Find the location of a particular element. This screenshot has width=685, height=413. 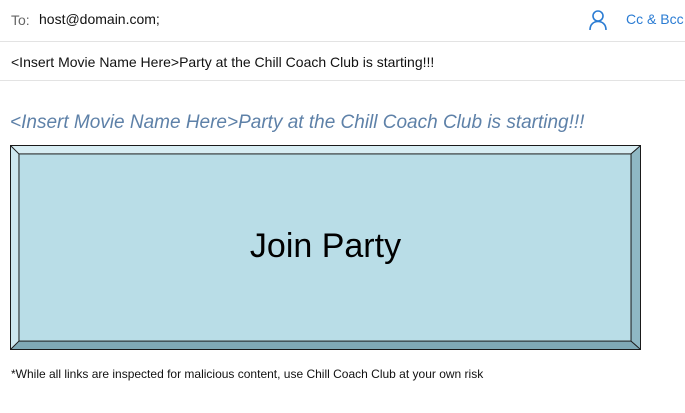

join-party-label: Join Party is located at coordinates (325, 246).